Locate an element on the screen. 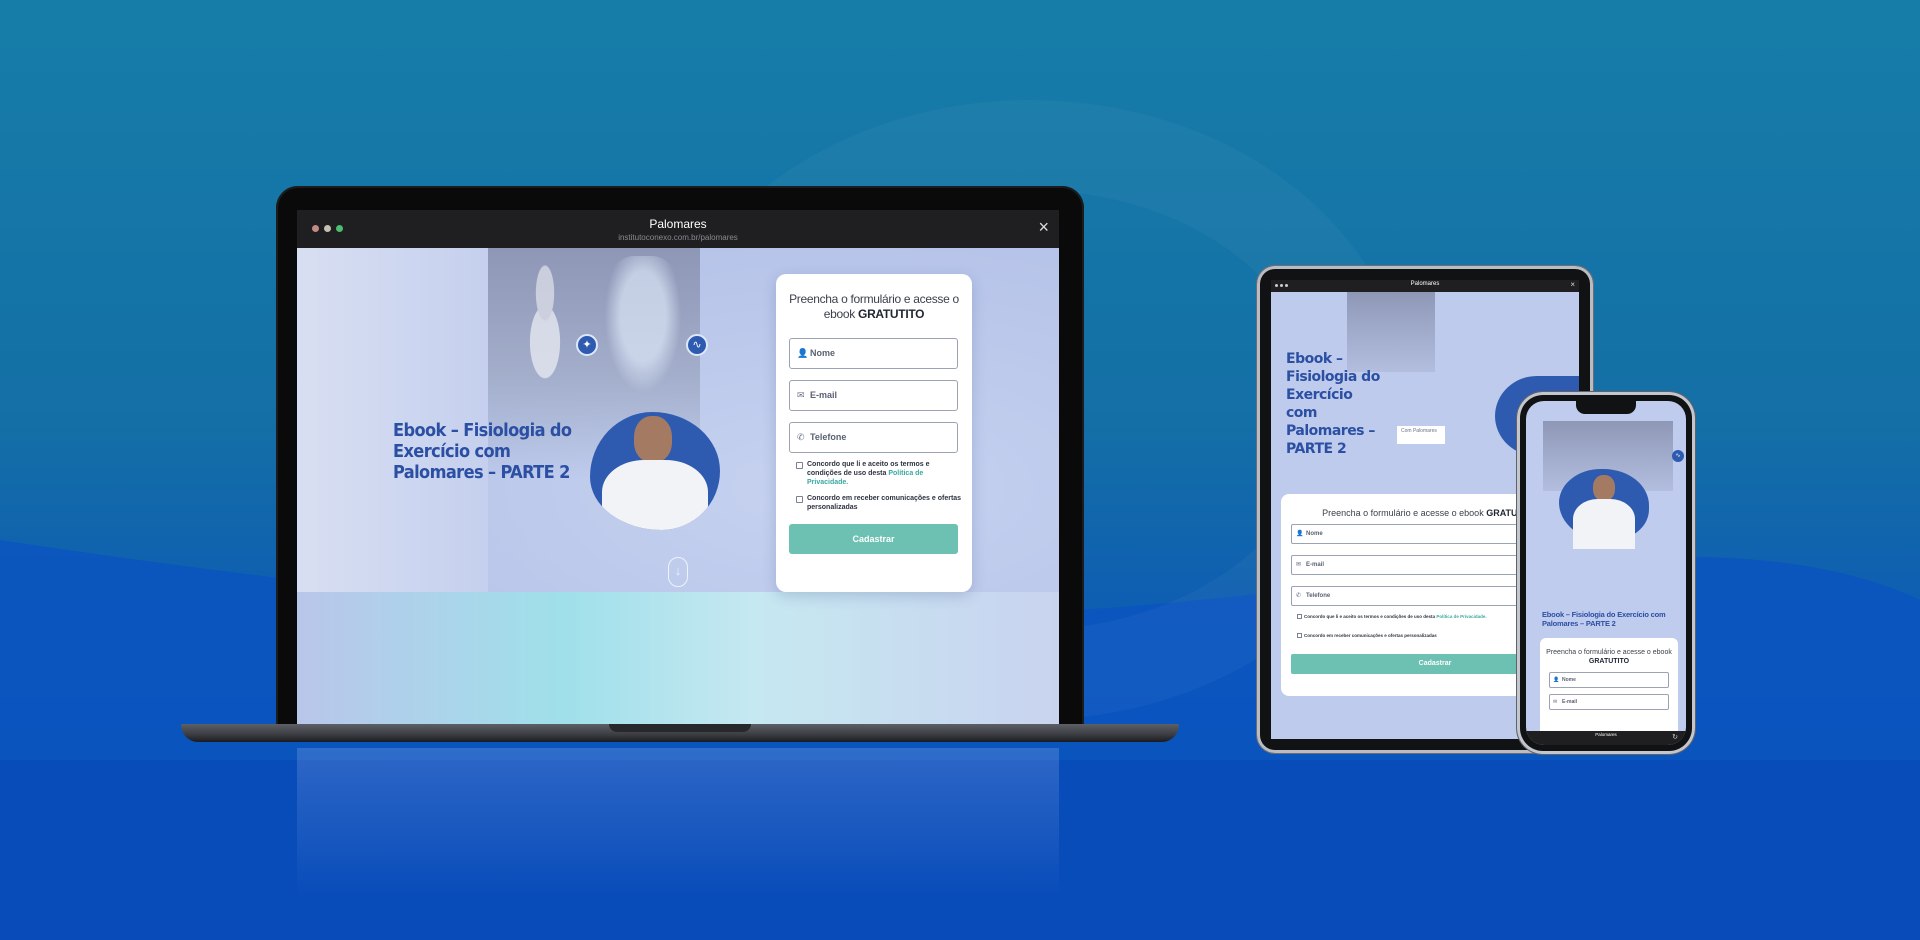 This screenshot has height=940, width=1920. terms-checkbox is located at coordinates (799, 465).